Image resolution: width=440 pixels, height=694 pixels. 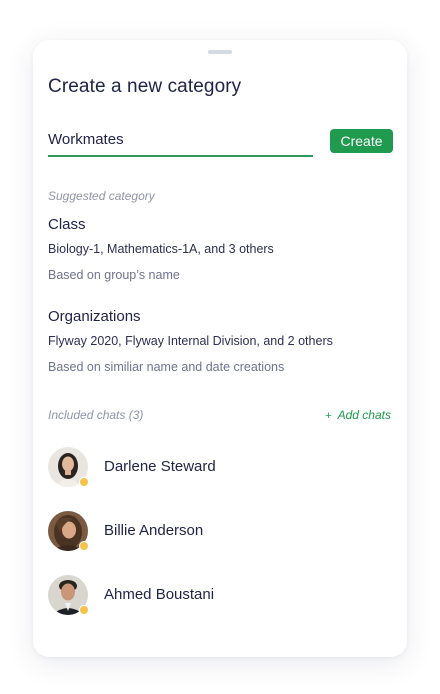 What do you see at coordinates (328, 416) in the screenshot?
I see `plus-icon: +` at bounding box center [328, 416].